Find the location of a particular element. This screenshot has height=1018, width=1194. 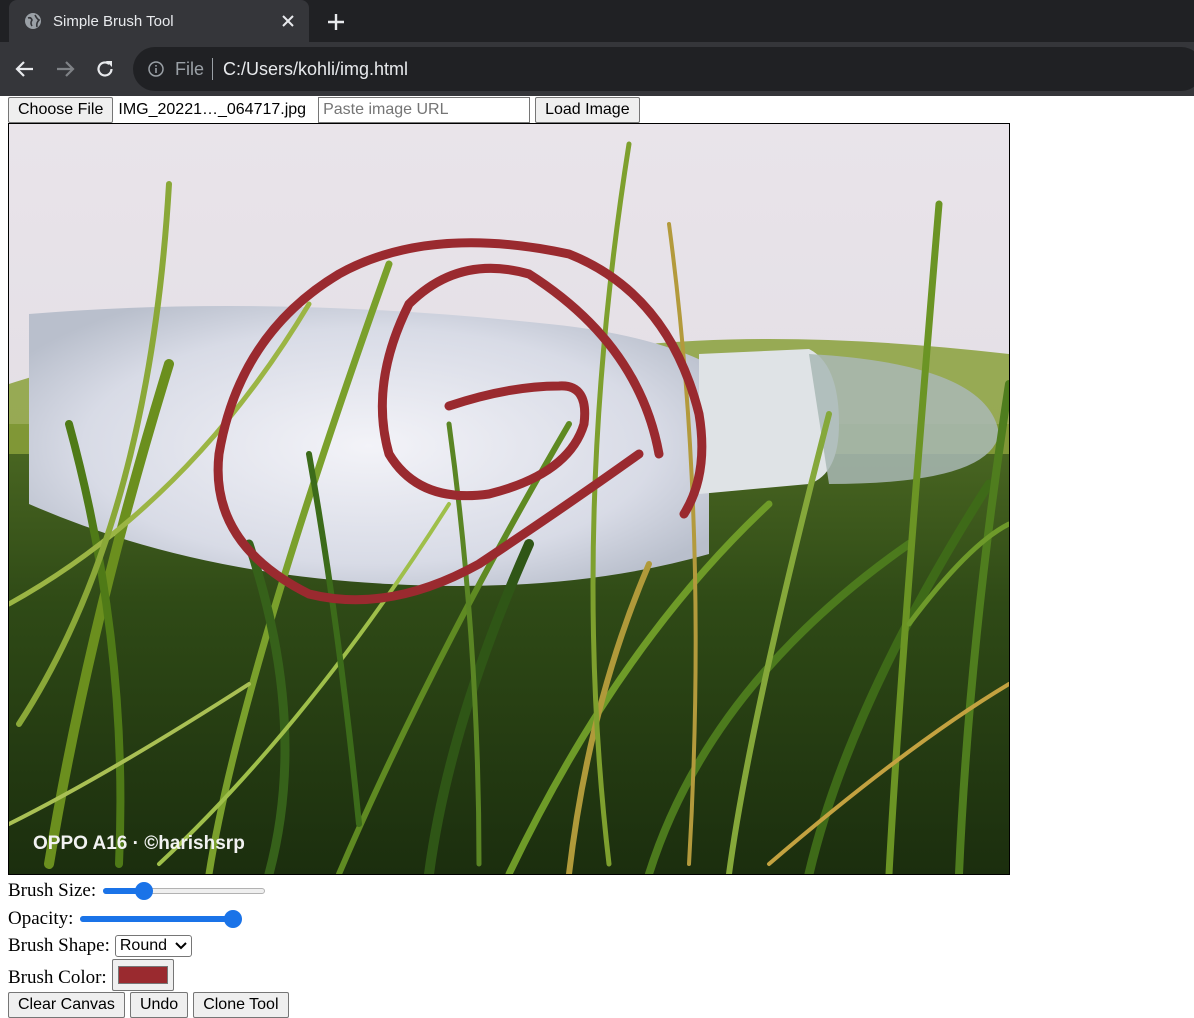

opacity-row: Opacity: is located at coordinates (125, 919).